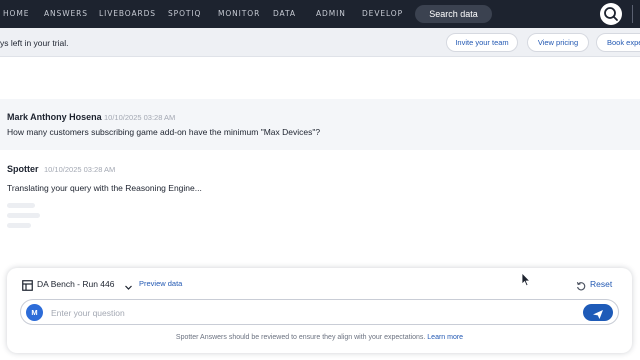 The width and height of the screenshot is (640, 360). Describe the element at coordinates (184, 13) in the screenshot. I see `nav-spotiq: SPOTIQ` at that location.